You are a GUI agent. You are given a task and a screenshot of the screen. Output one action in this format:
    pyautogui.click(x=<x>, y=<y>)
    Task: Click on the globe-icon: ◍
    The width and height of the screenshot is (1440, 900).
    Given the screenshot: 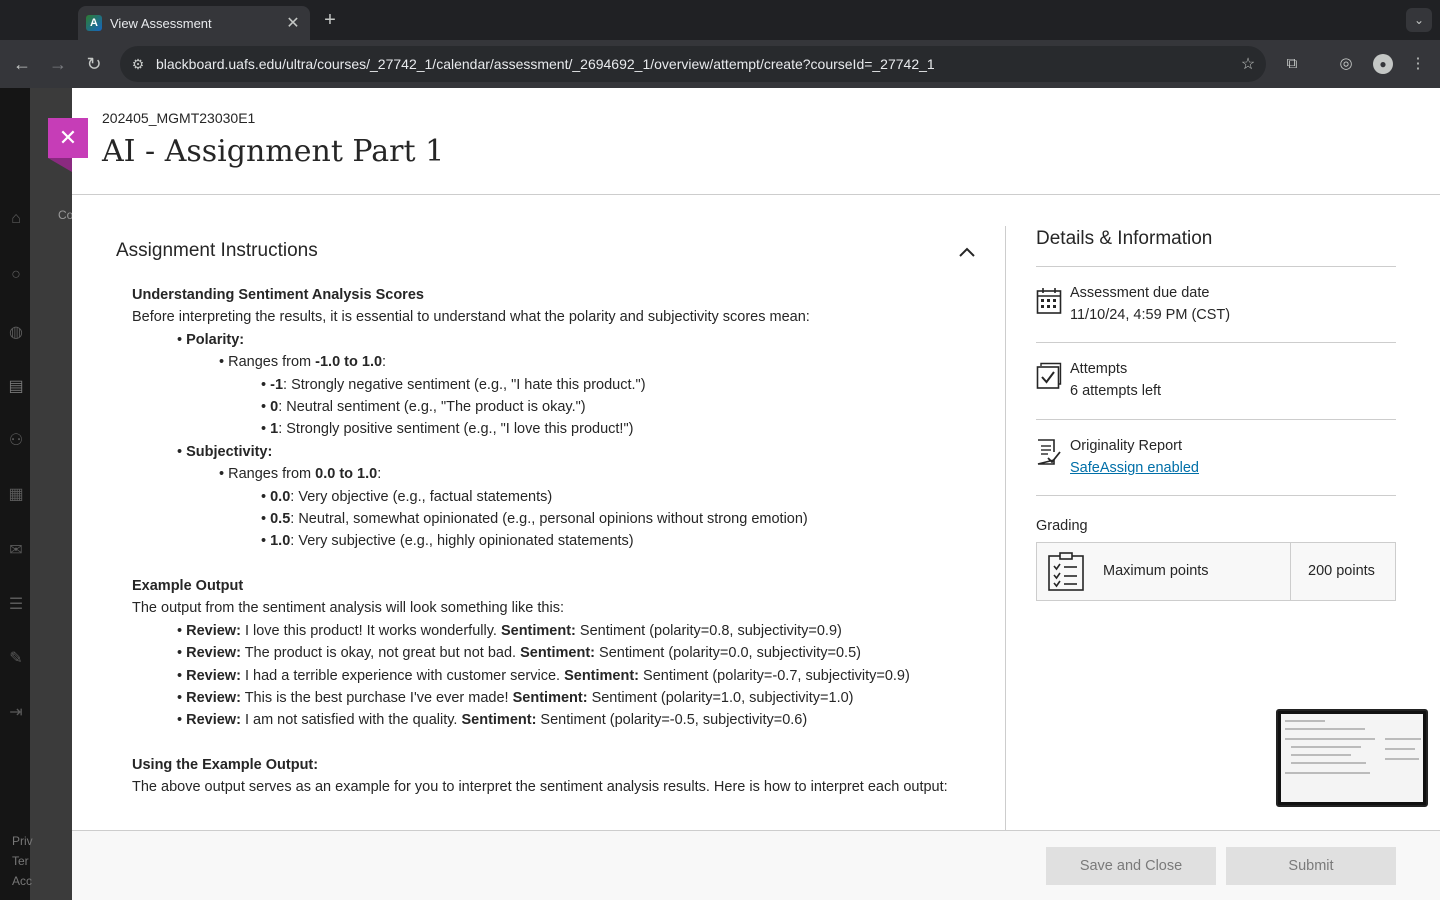 What is the action you would take?
    pyautogui.click(x=16, y=332)
    